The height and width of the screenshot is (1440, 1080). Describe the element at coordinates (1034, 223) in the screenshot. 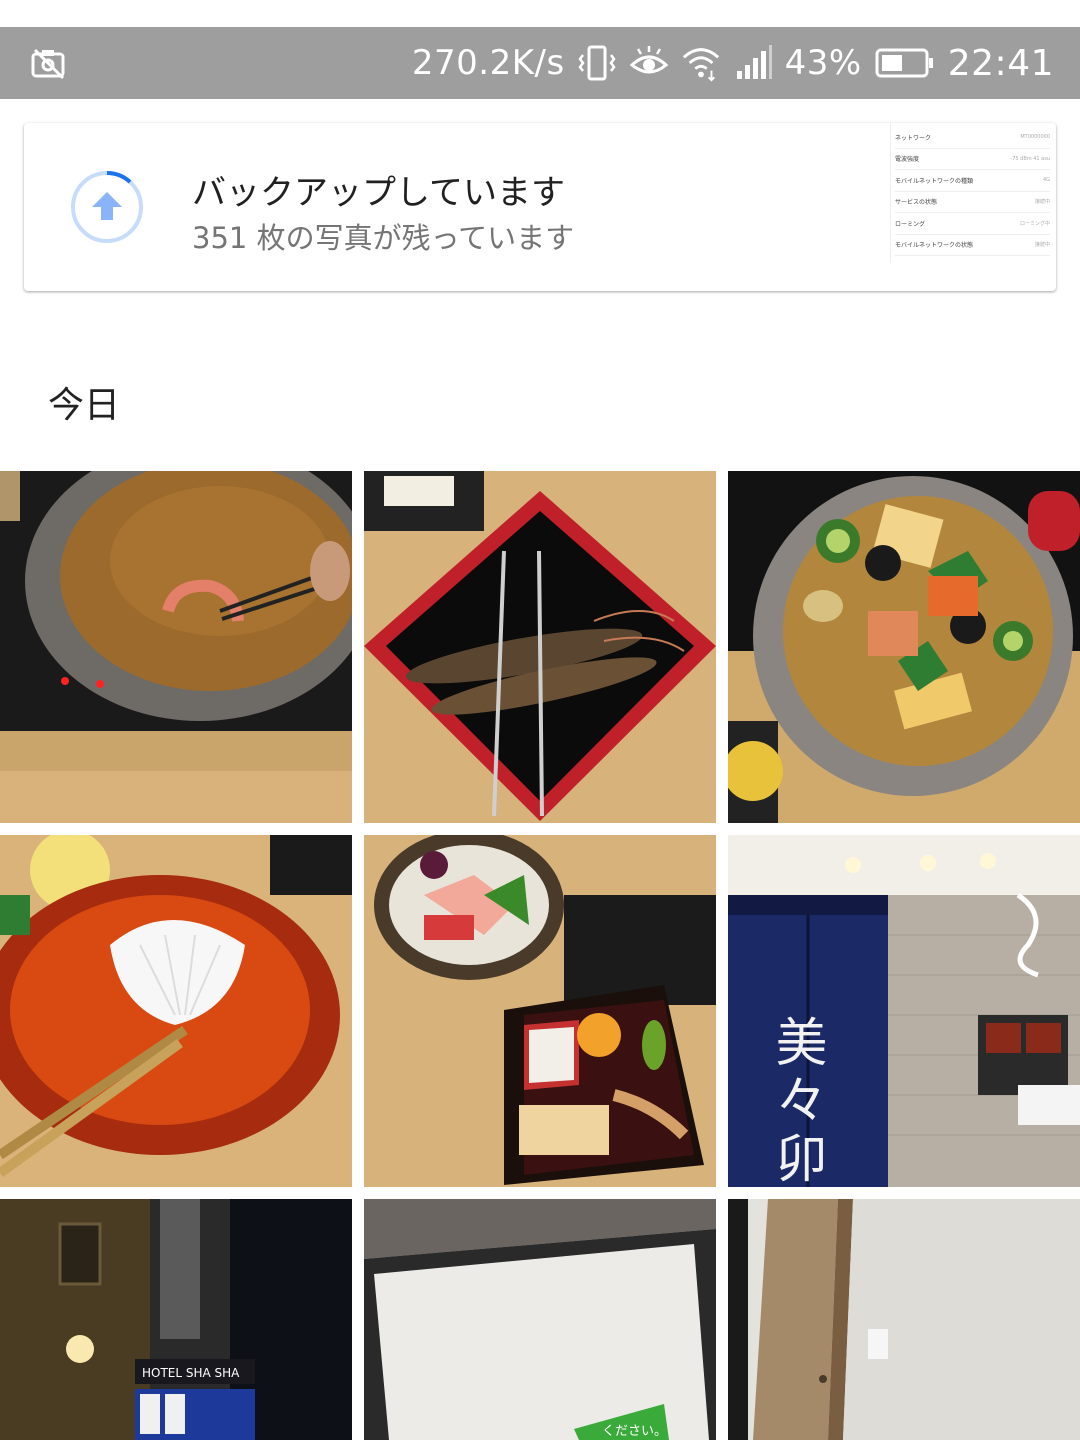

I see `thumbnail-row-value: ローミング中` at that location.